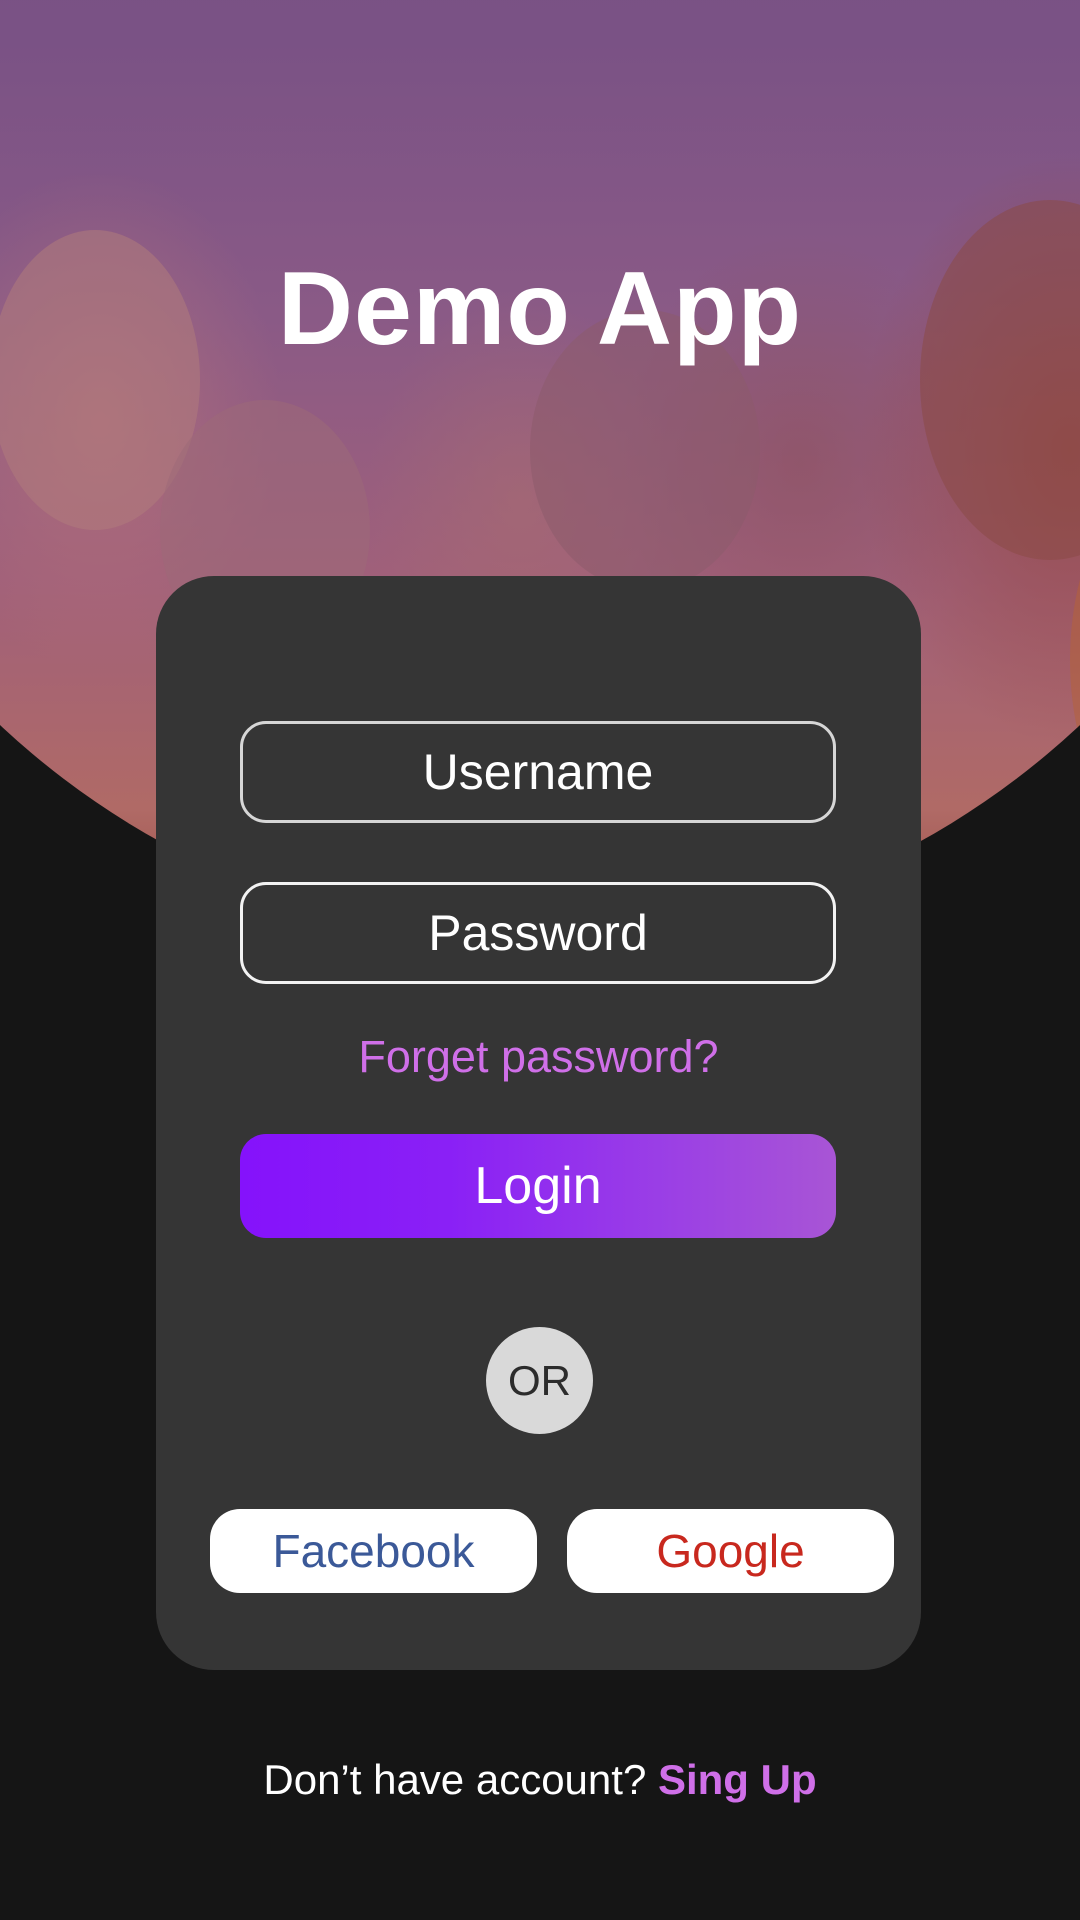  I want to click on app-title: Demo App, so click(540, 309).